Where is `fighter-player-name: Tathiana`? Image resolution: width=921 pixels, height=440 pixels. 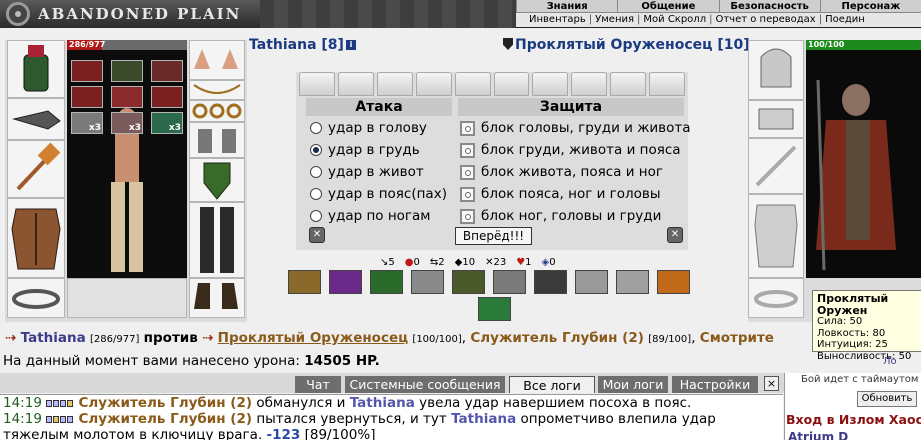 fighter-player-name: Tathiana is located at coordinates (53, 338).